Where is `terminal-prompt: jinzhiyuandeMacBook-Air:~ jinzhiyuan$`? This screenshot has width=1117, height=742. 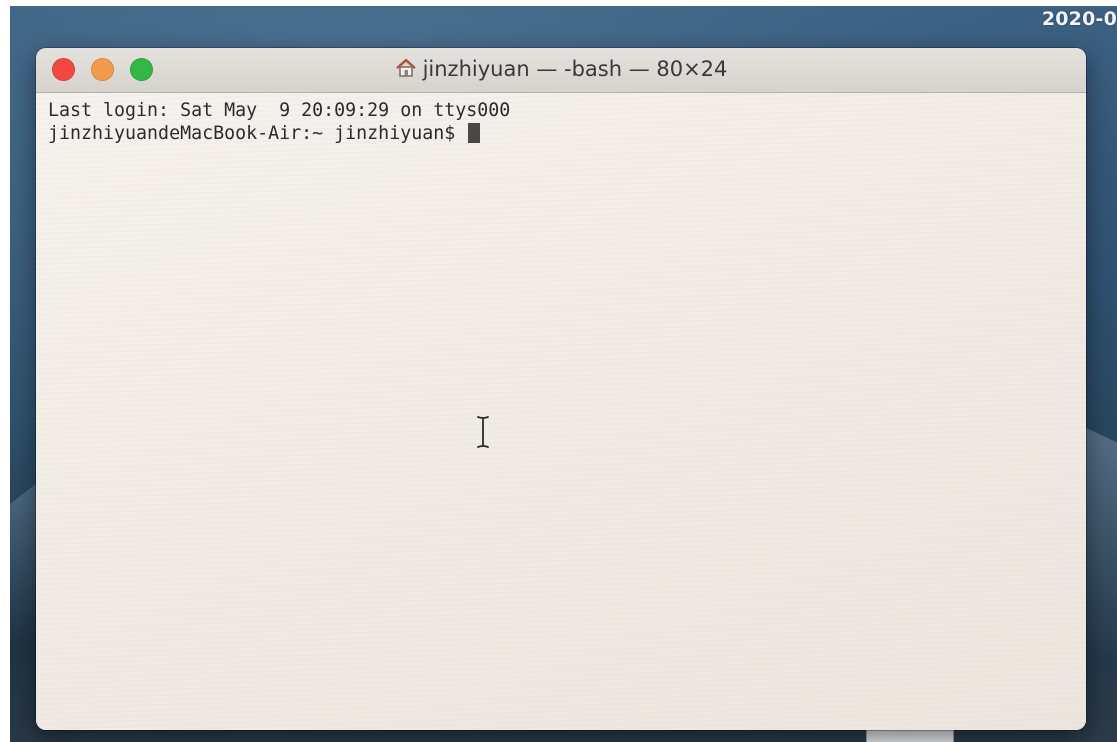
terminal-prompt: jinzhiyuandeMacBook-Air:~ jinzhiyuan$ is located at coordinates (257, 133).